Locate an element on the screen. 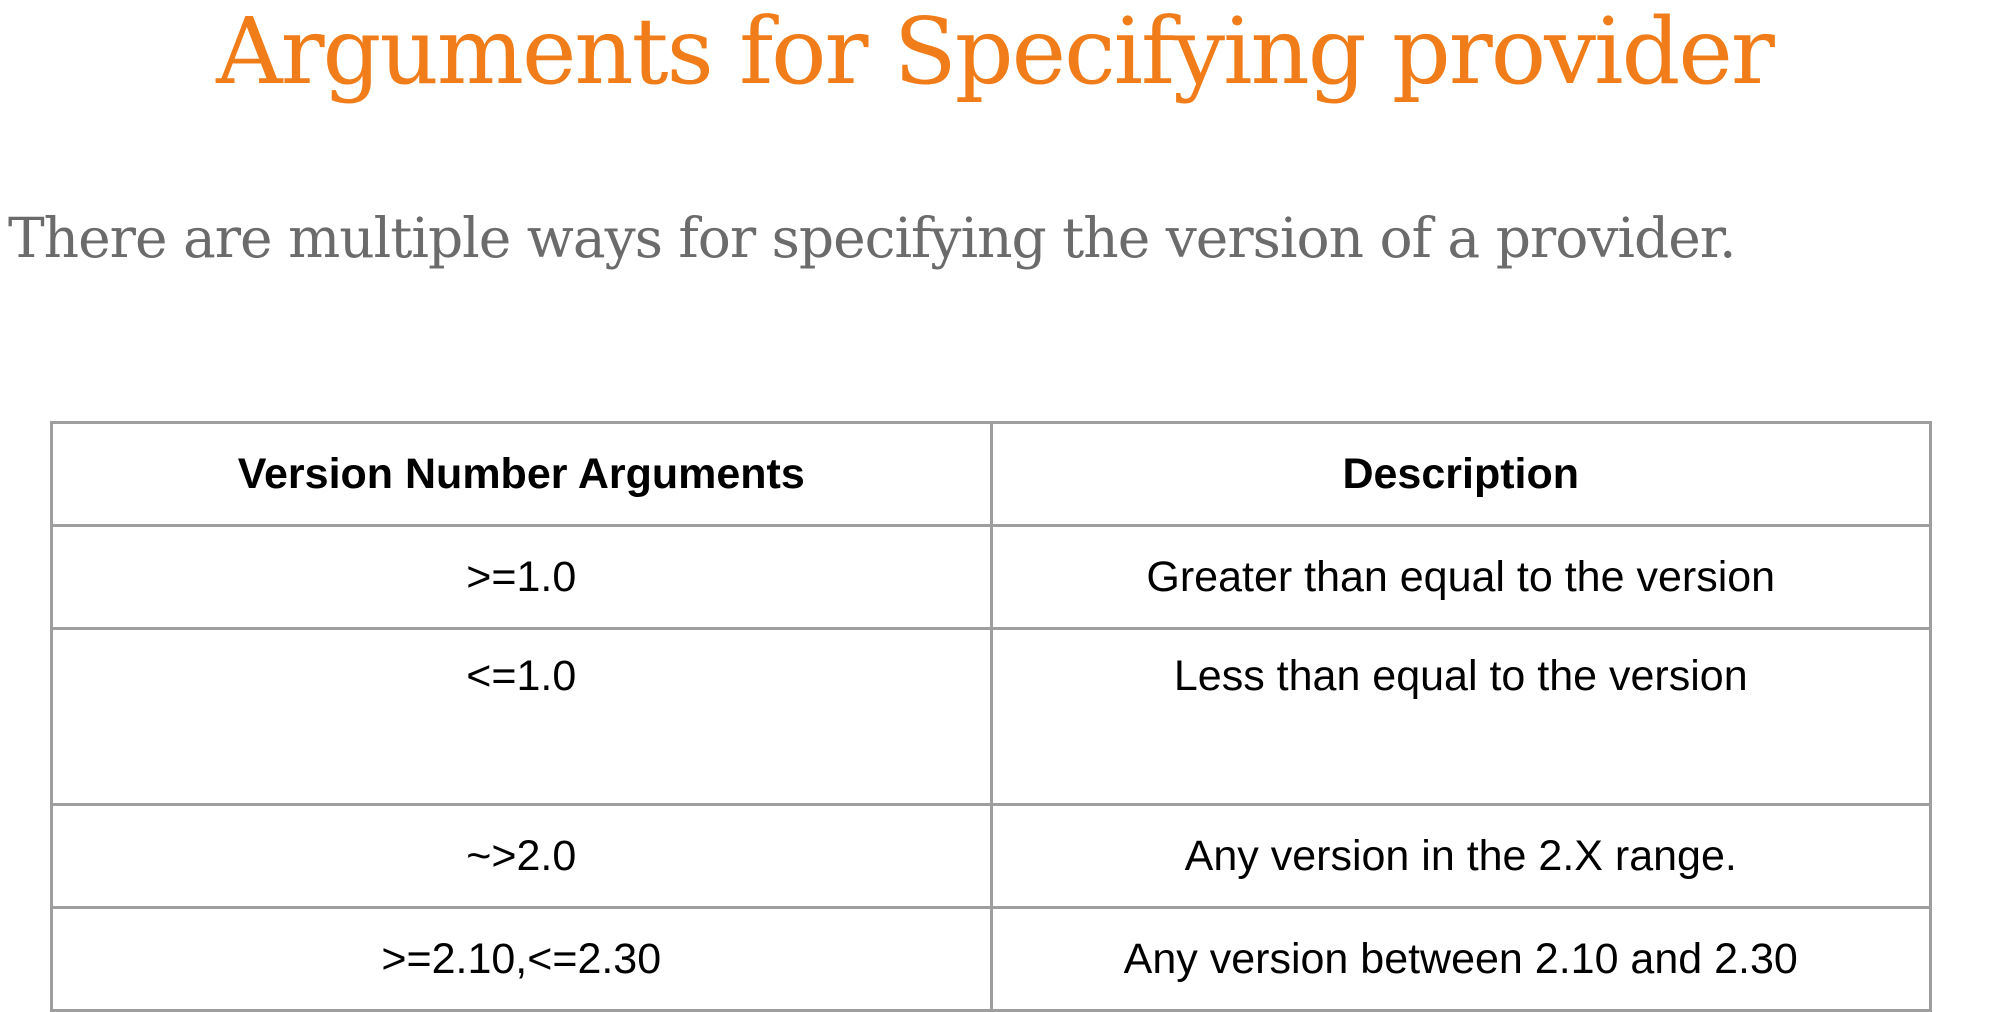 The image size is (2008, 1012). table-header-row: Version Number Arguments Description is located at coordinates (991, 474).